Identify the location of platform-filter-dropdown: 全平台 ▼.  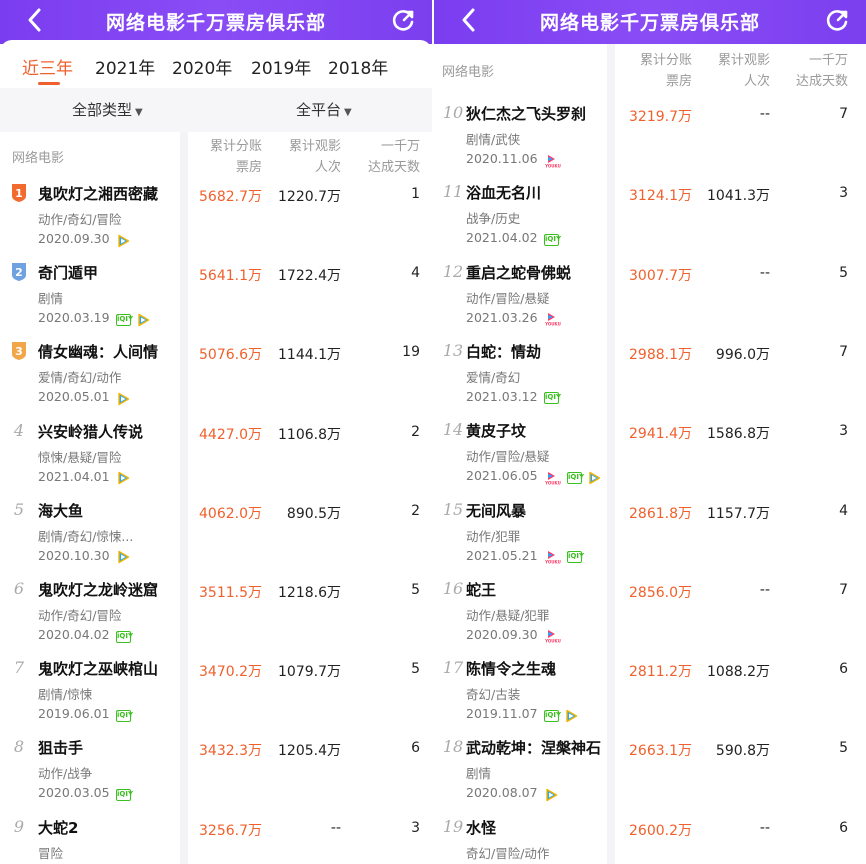
(324, 109).